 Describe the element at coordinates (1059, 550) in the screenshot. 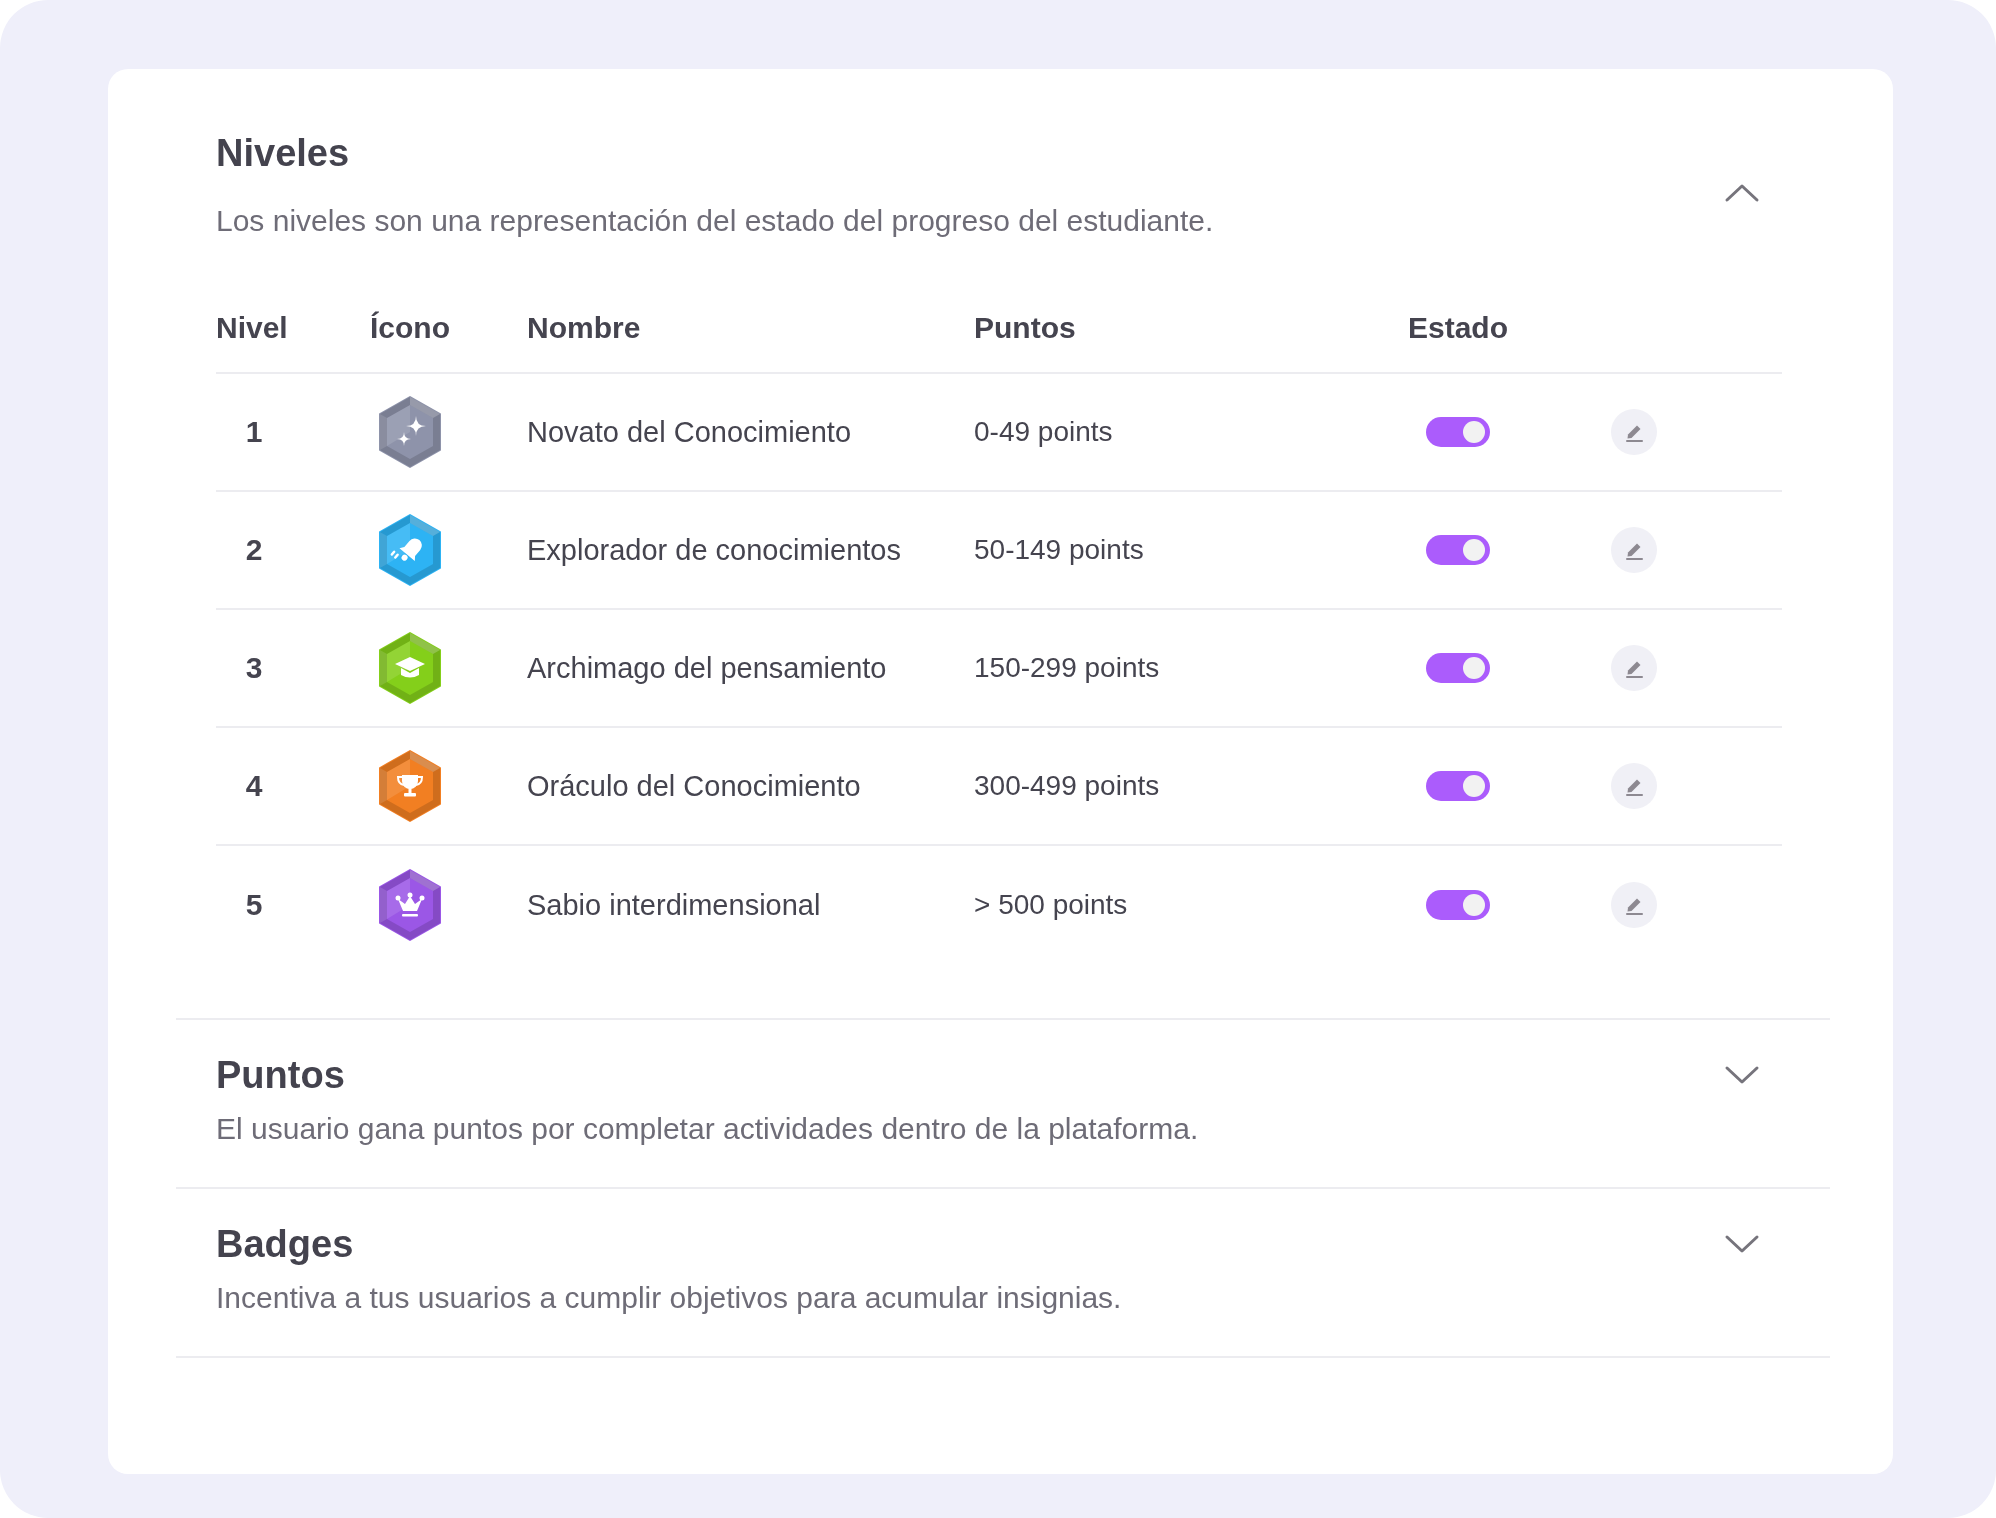

I see `points-range: 50-149 points` at that location.